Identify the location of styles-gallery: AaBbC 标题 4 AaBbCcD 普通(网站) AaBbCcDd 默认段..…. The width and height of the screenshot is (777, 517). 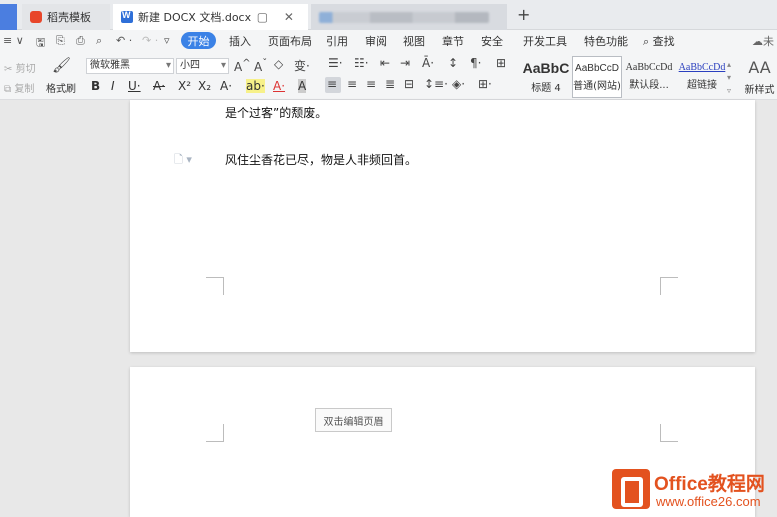
(628, 77).